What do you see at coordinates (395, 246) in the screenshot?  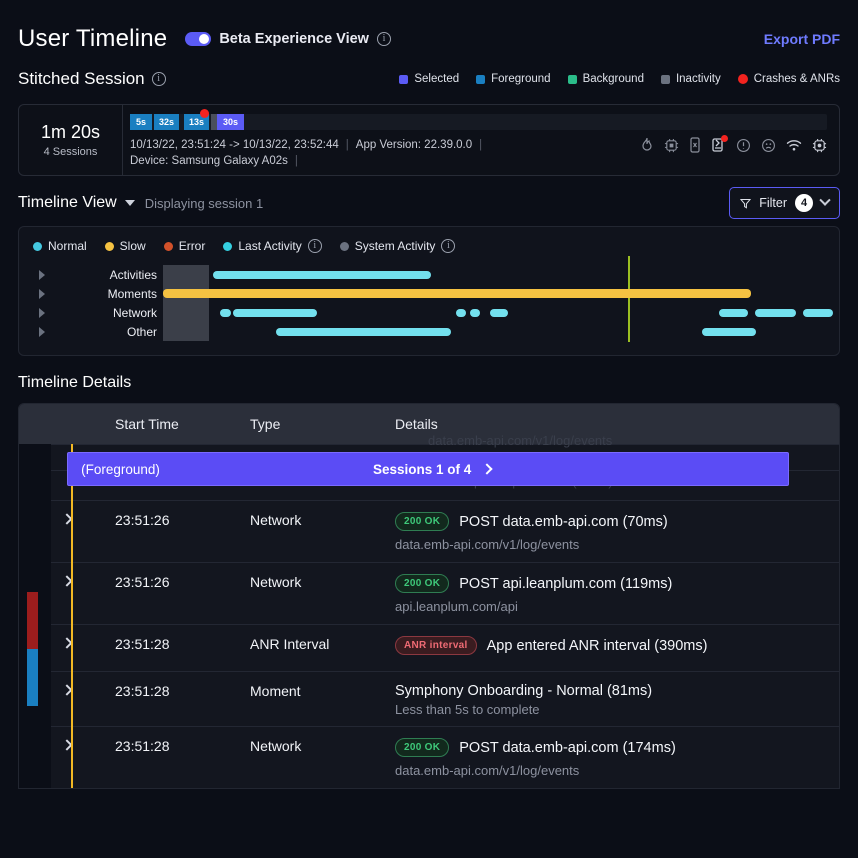 I see `legend-label: System Activity` at bounding box center [395, 246].